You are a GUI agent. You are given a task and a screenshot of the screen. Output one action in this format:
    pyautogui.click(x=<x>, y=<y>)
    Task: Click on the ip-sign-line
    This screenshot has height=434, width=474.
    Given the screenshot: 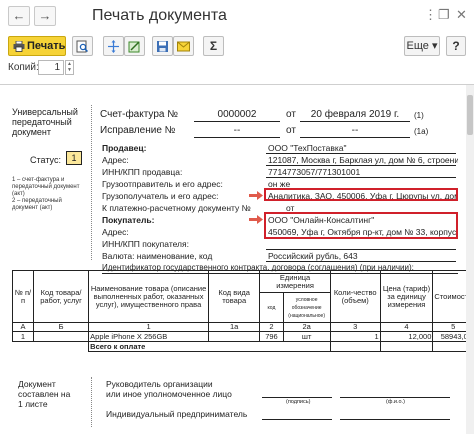 What is the action you would take?
    pyautogui.click(x=297, y=419)
    